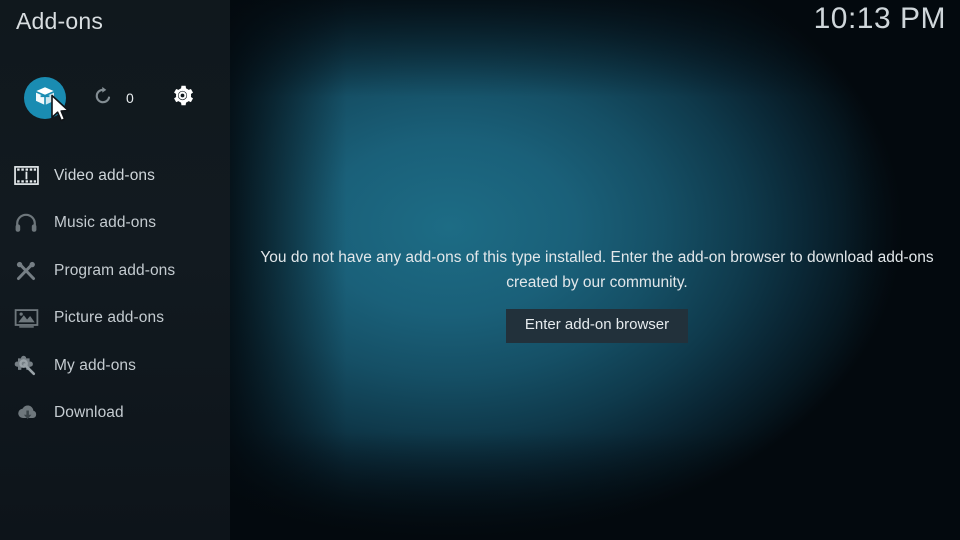 The image size is (960, 540). What do you see at coordinates (879, 18) in the screenshot?
I see `clock: 10:13 PM` at bounding box center [879, 18].